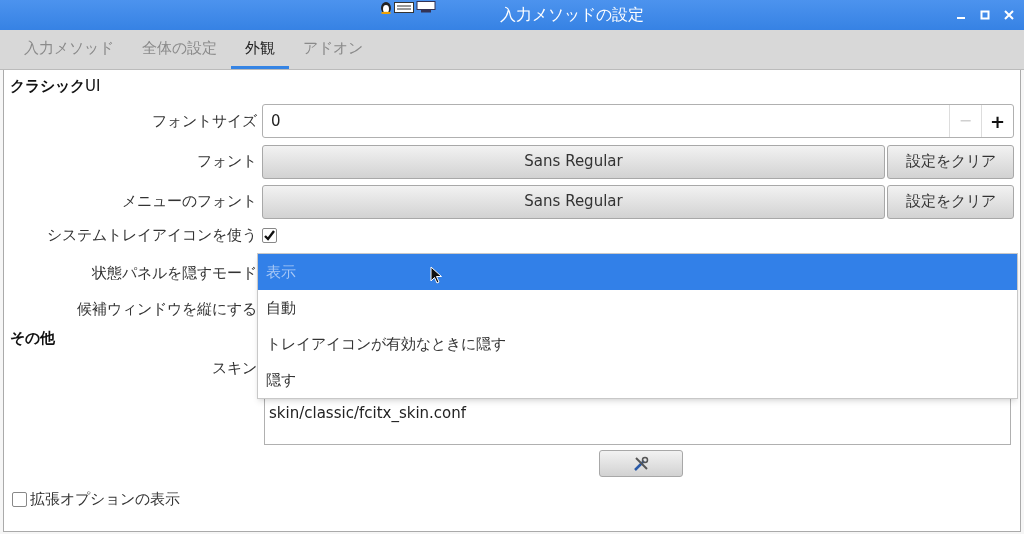  I want to click on close-icon, so click(1009, 15).